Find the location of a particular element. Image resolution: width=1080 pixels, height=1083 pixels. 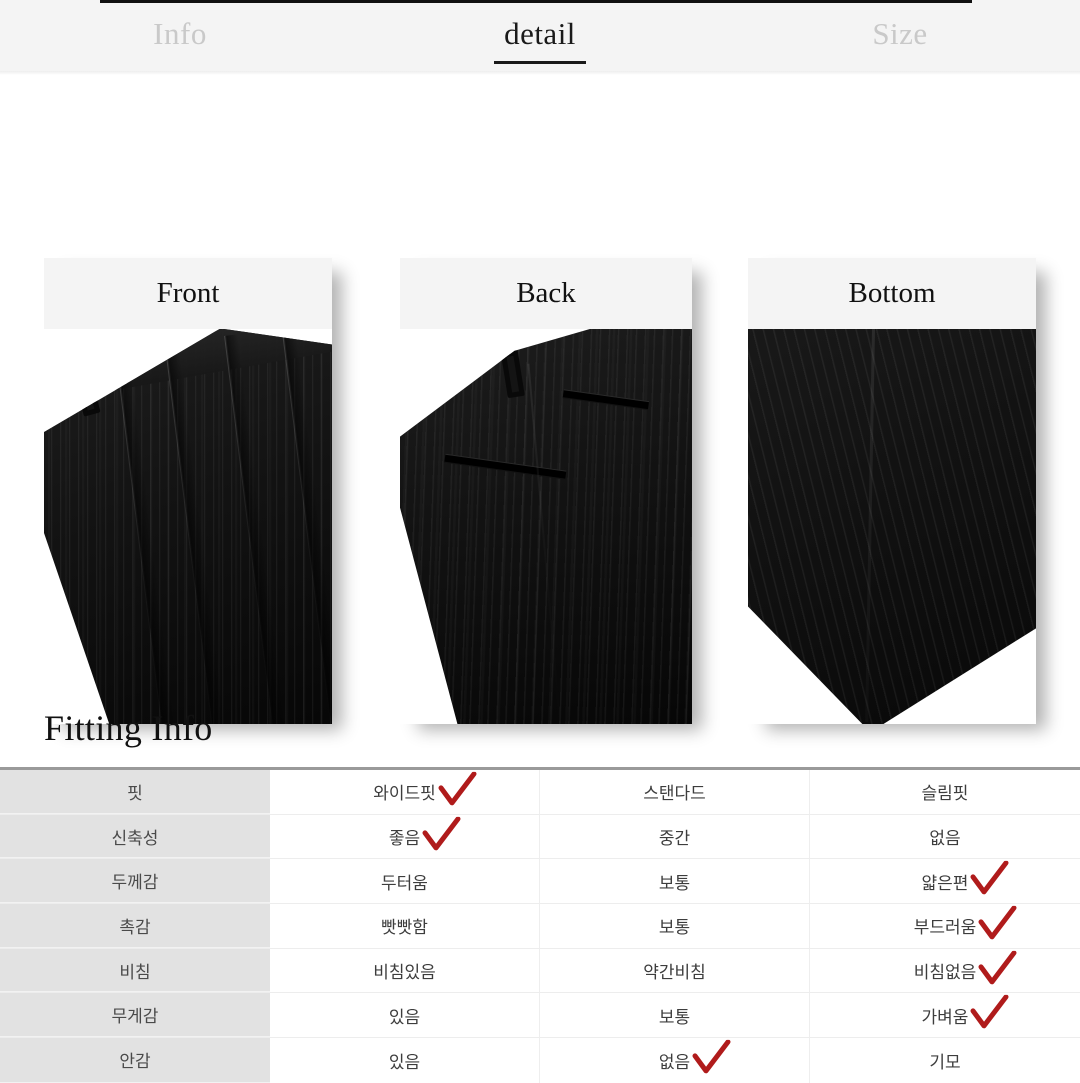

fitting-option-cell: 좋음 is located at coordinates (405, 836).